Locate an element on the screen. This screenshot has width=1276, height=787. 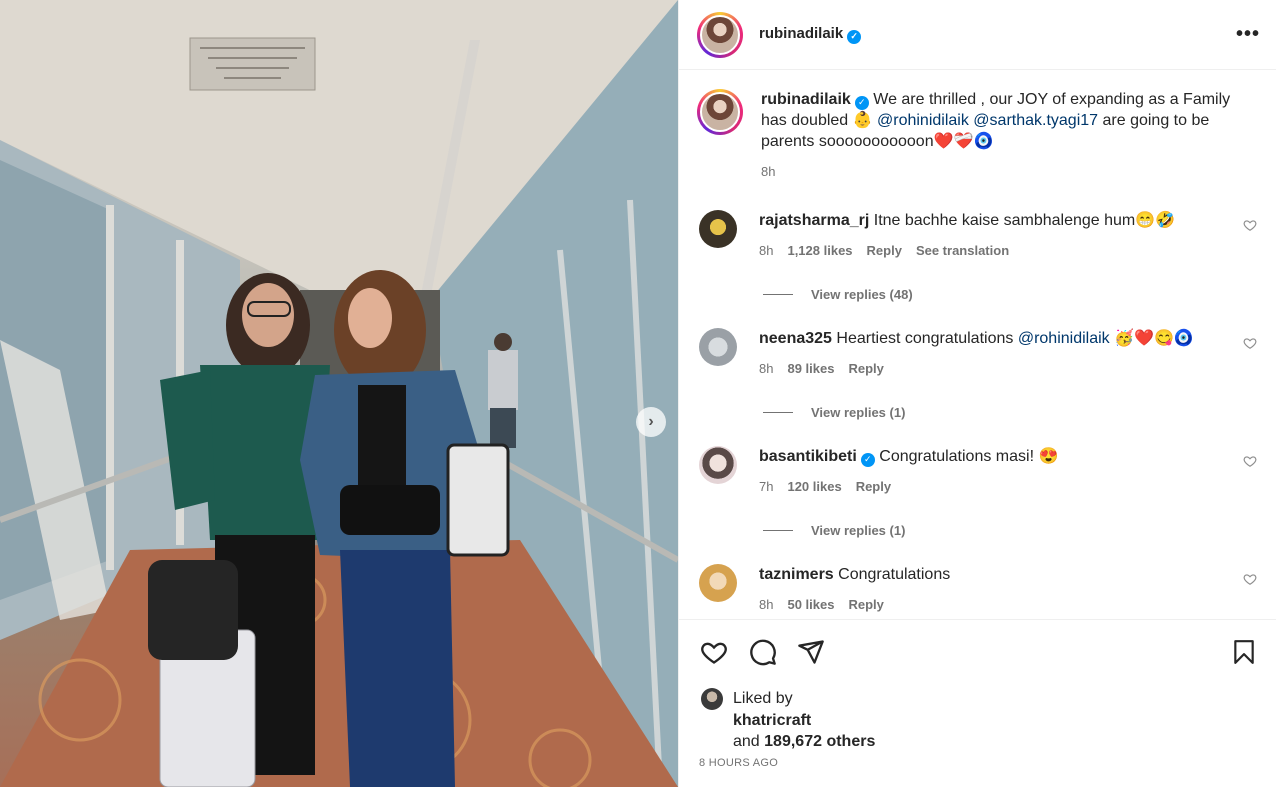
save-icon is located at coordinates (1244, 652).